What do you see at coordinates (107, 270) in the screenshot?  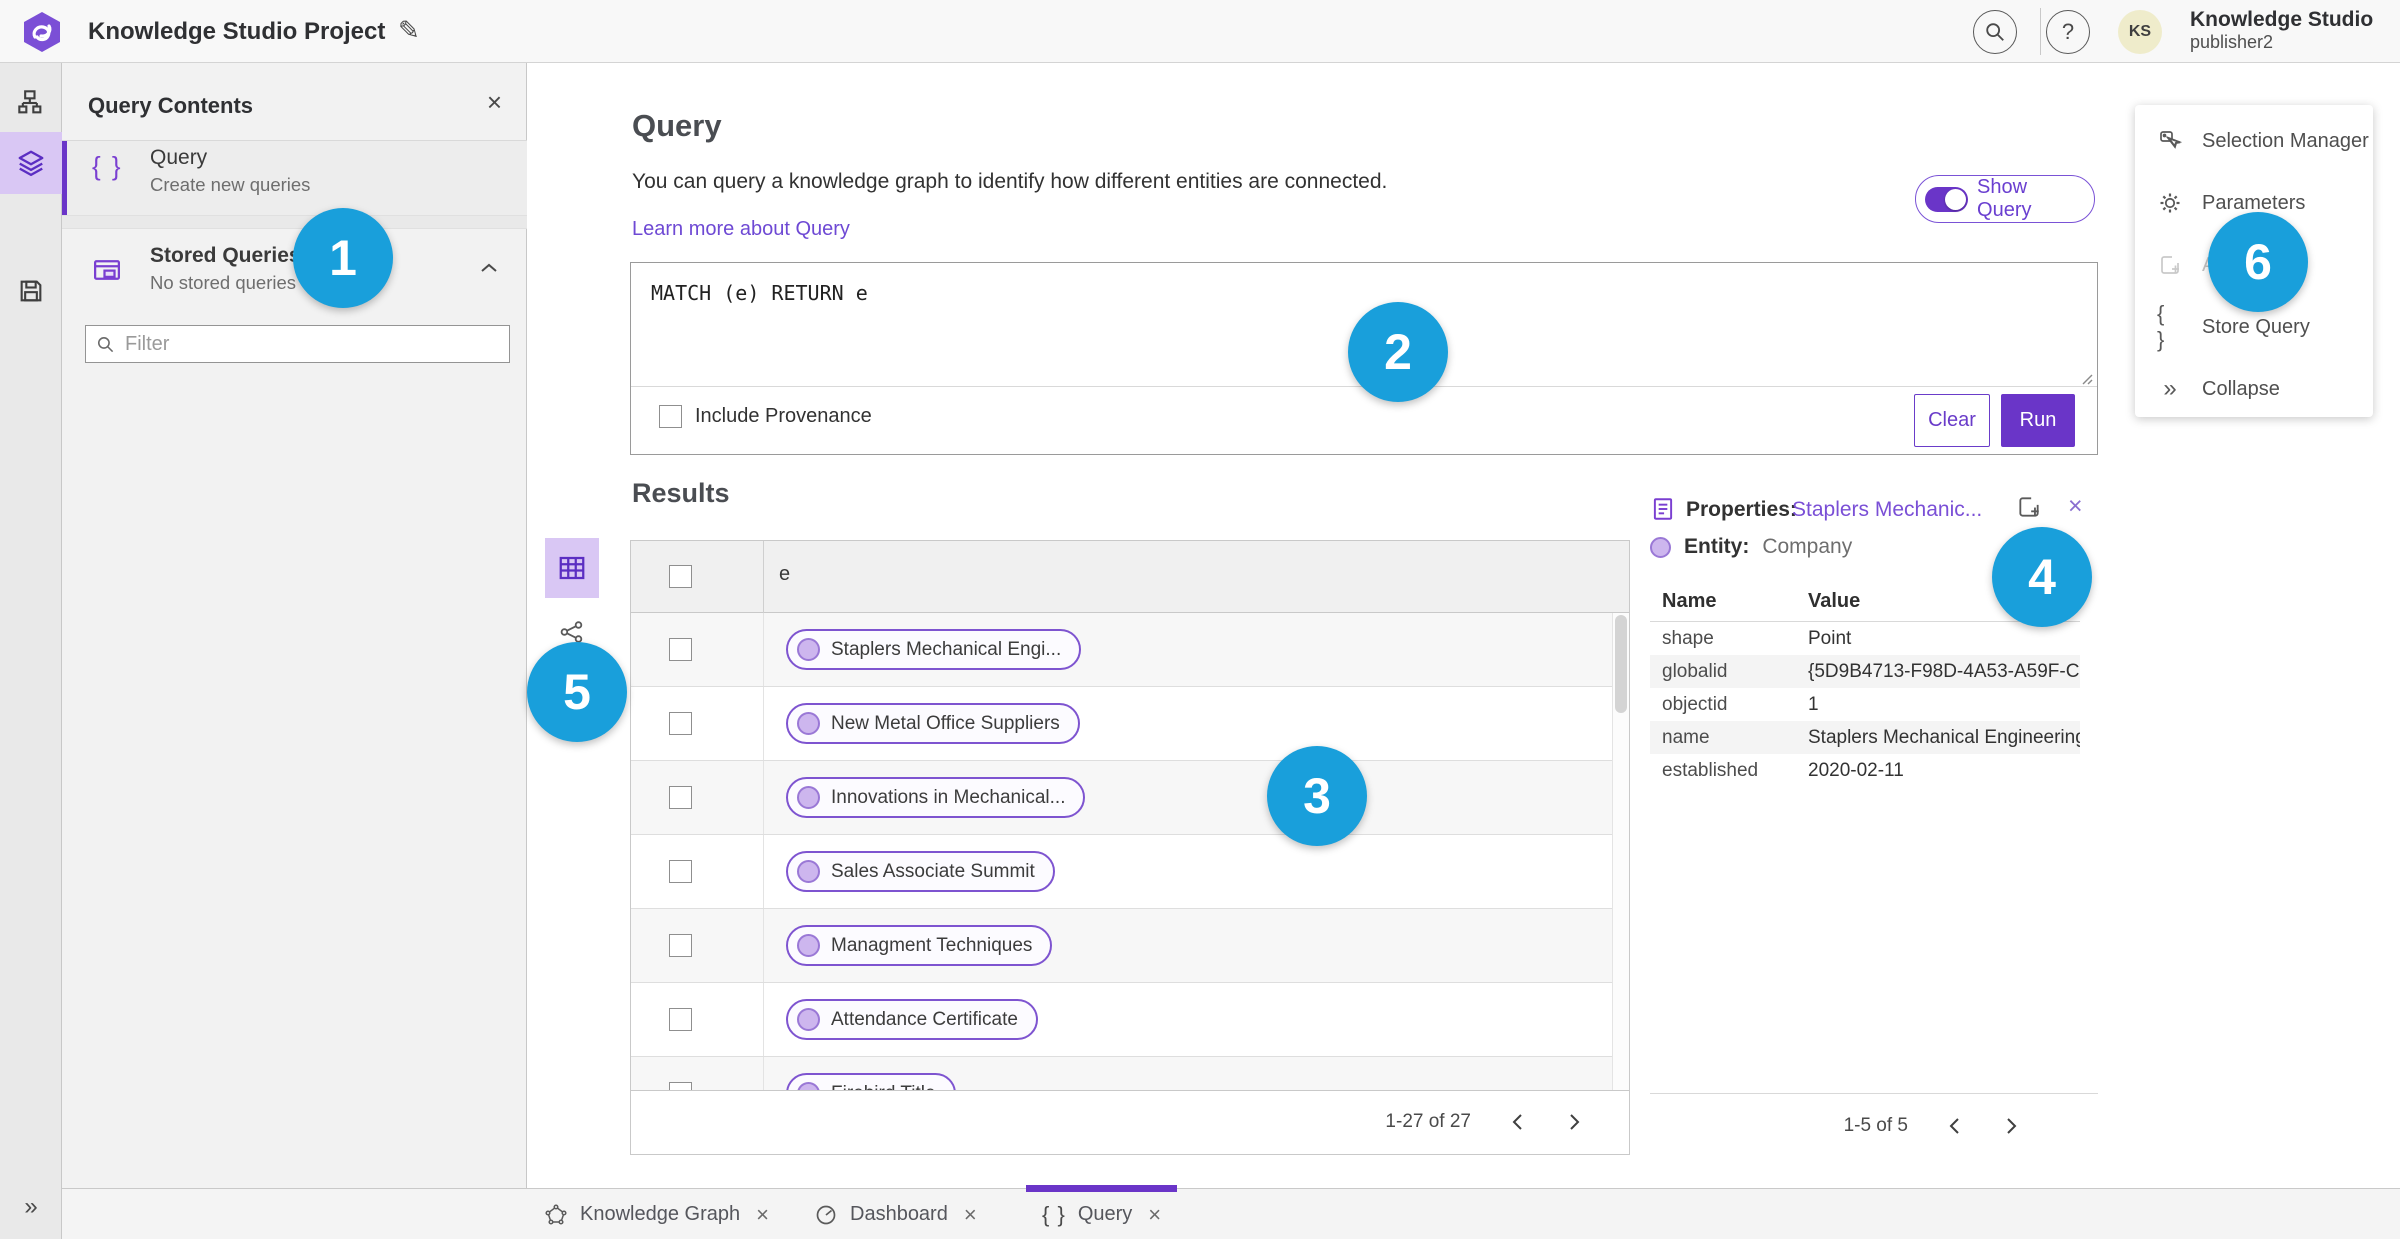 I see `stored-queries-icon` at bounding box center [107, 270].